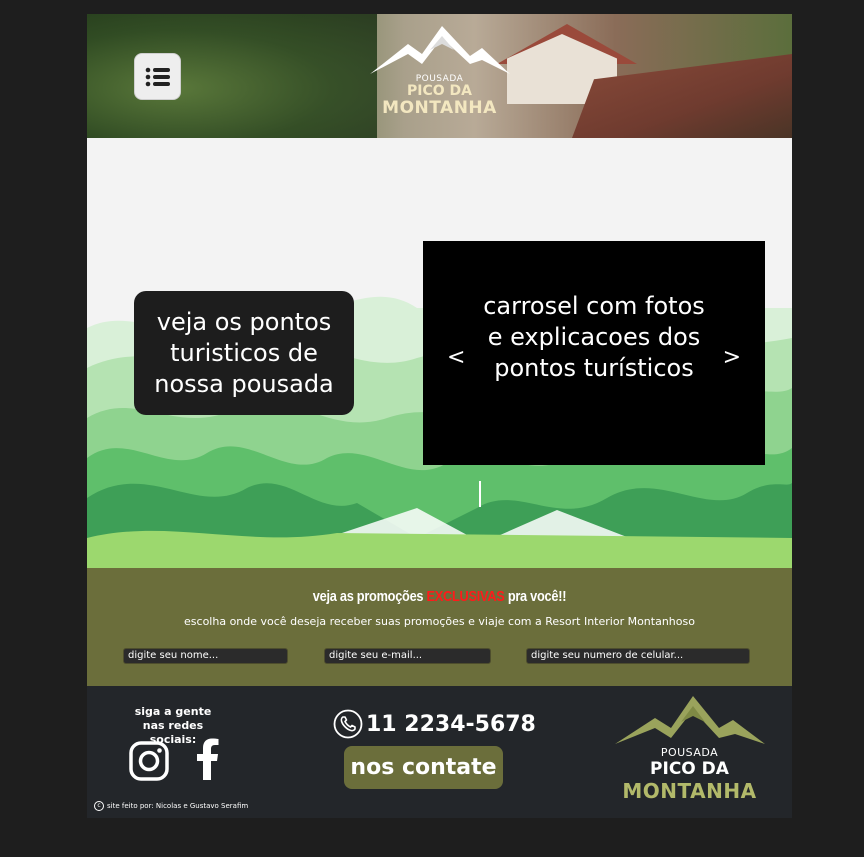 The height and width of the screenshot is (857, 864). I want to click on header-photo-trees, so click(232, 76).